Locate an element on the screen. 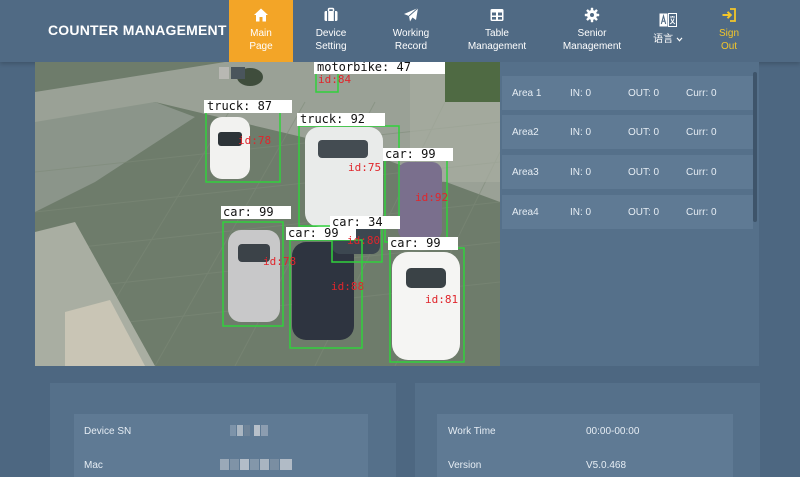 This screenshot has height=477, width=800. track-id: id:92 is located at coordinates (431, 197).